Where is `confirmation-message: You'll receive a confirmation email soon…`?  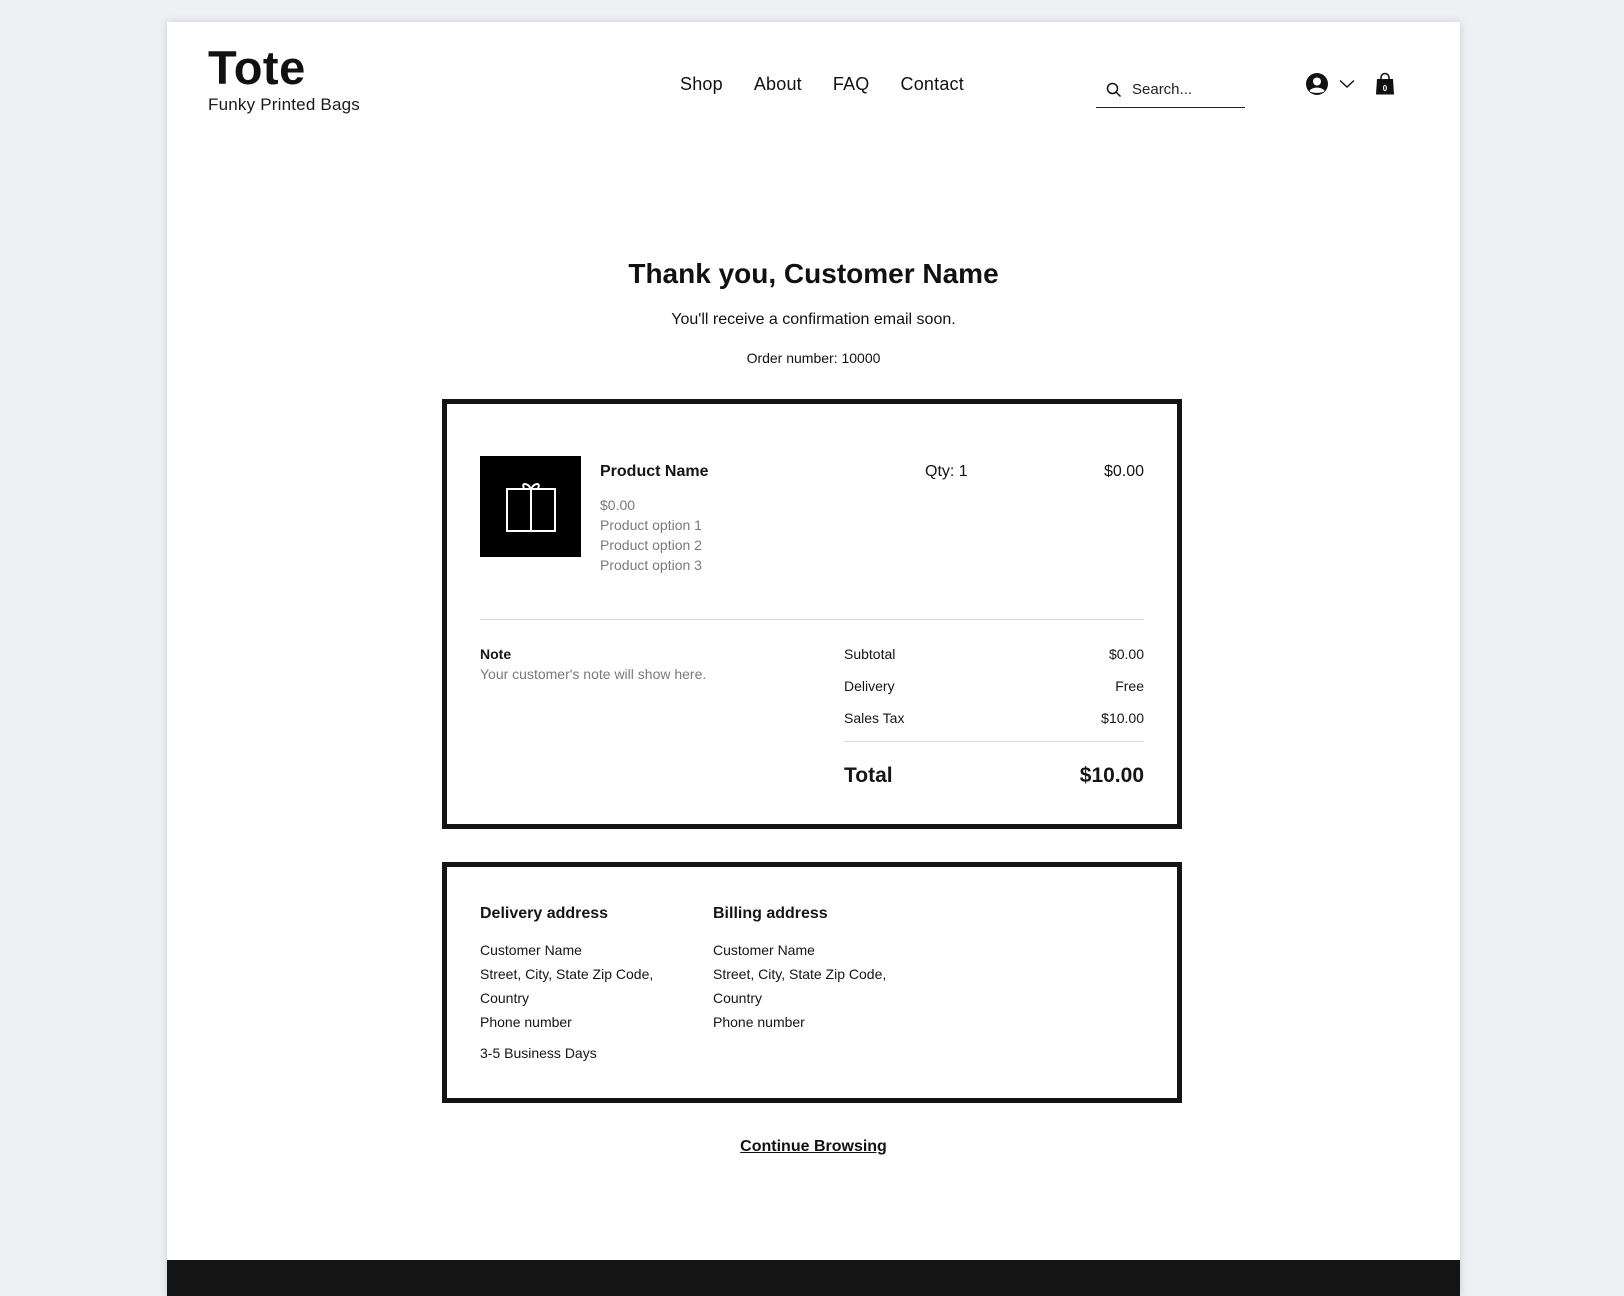 confirmation-message: You'll receive a confirmation email soon… is located at coordinates (813, 319).